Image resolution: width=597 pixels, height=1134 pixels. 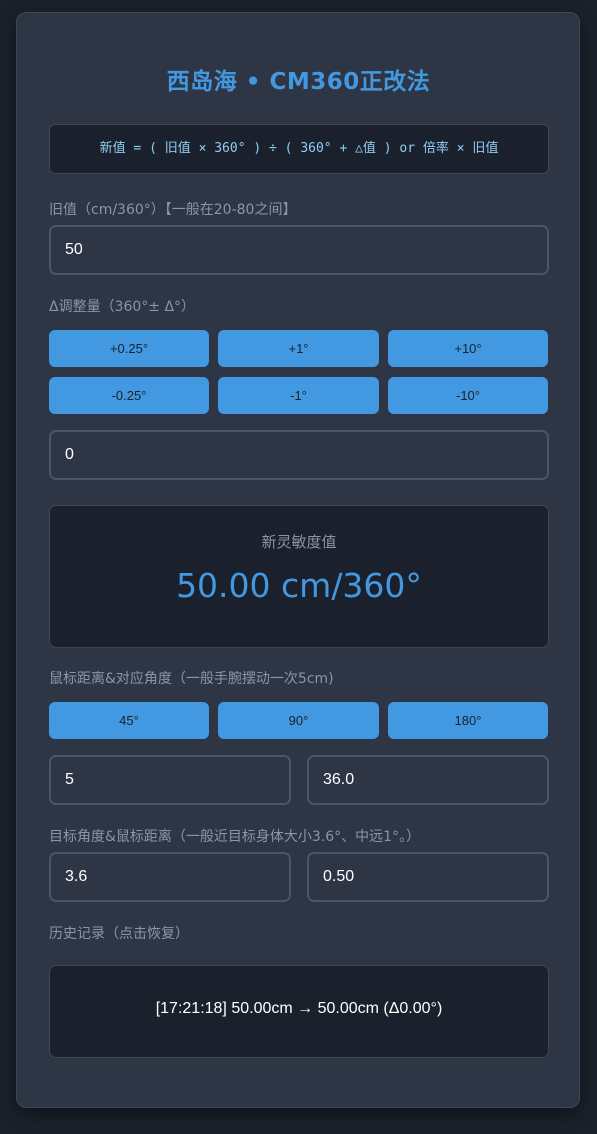 What do you see at coordinates (428, 780) in the screenshot?
I see `mouse-angle-input: 36.0` at bounding box center [428, 780].